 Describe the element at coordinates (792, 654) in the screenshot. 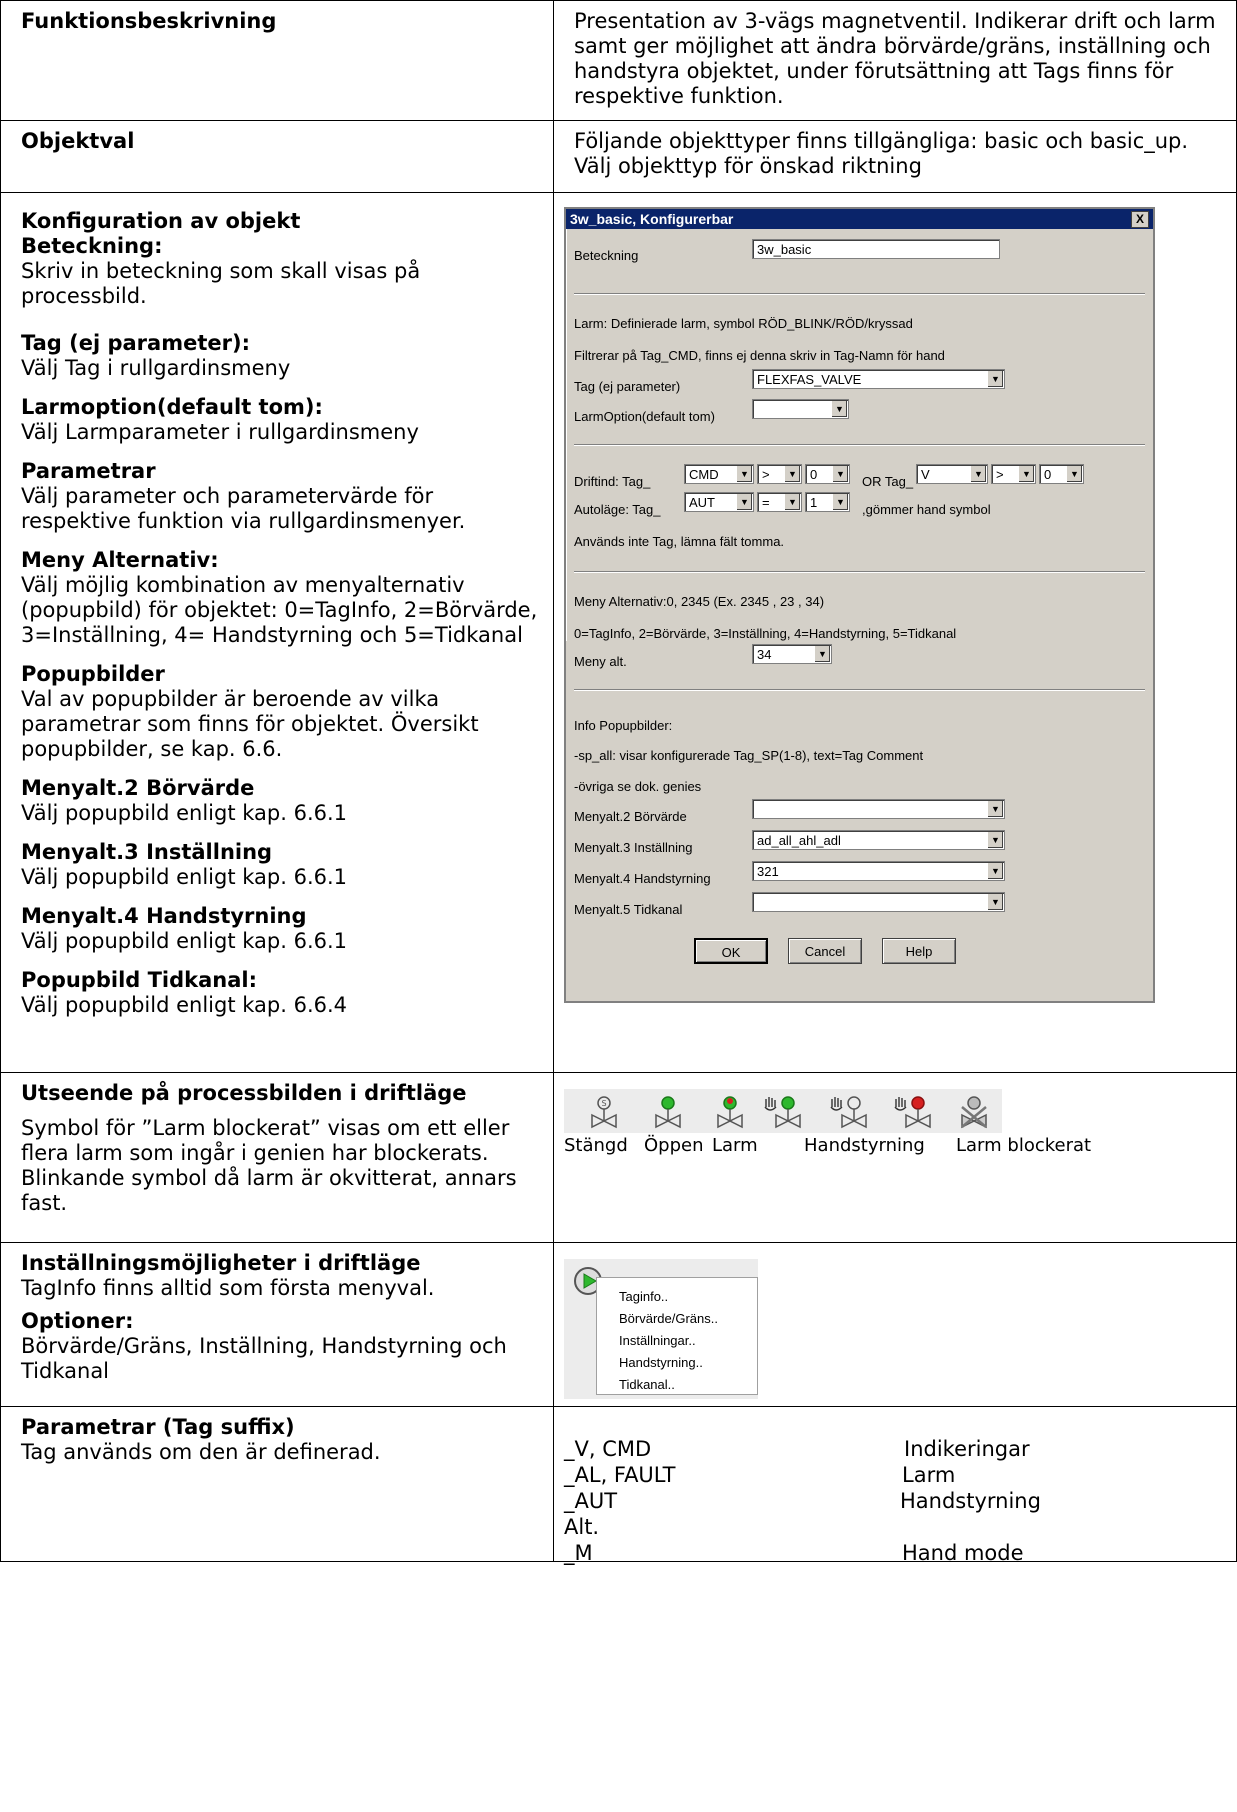

I see `meny-select: 34 ▼` at that location.